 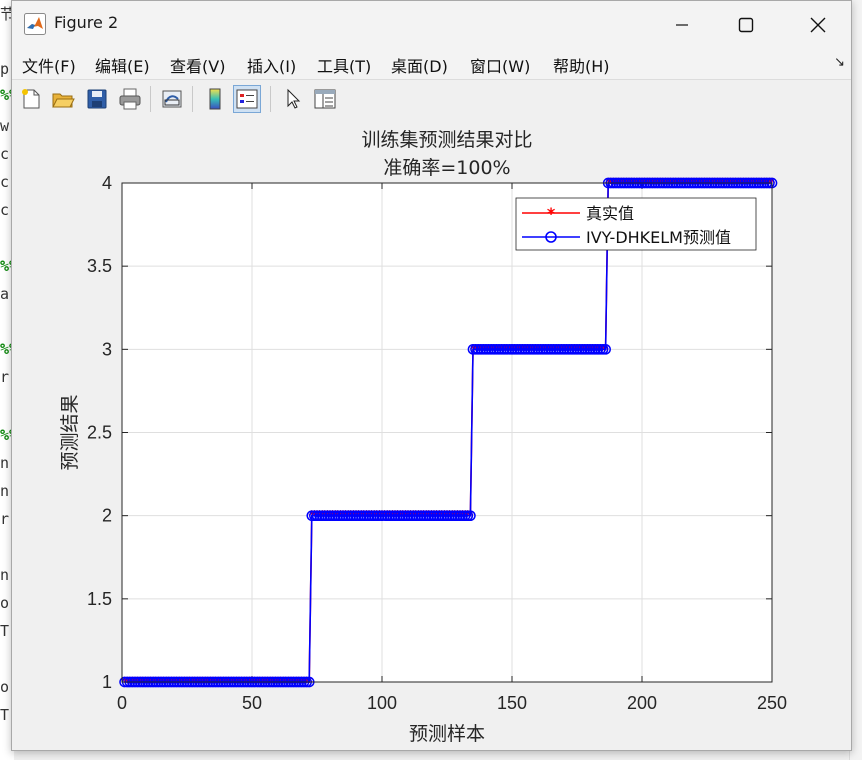 I want to click on link-plot-button, so click(x=172, y=99).